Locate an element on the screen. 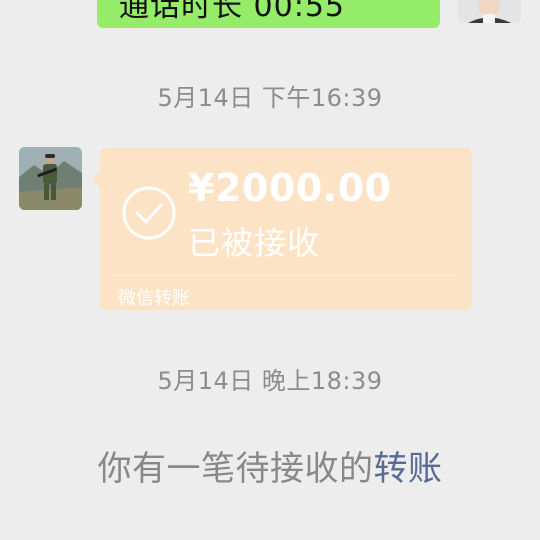 This screenshot has width=540, height=540. my-avatar is located at coordinates (489, 11).